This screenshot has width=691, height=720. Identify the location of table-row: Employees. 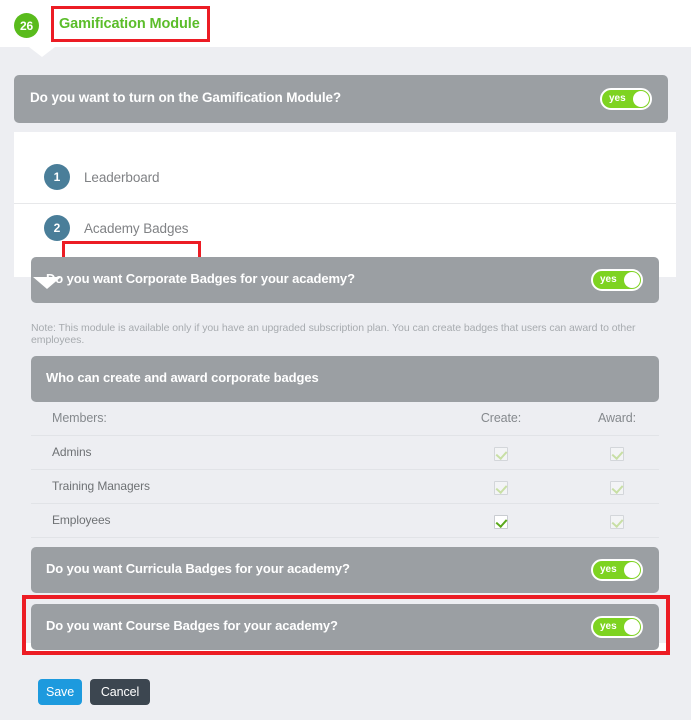
(345, 521).